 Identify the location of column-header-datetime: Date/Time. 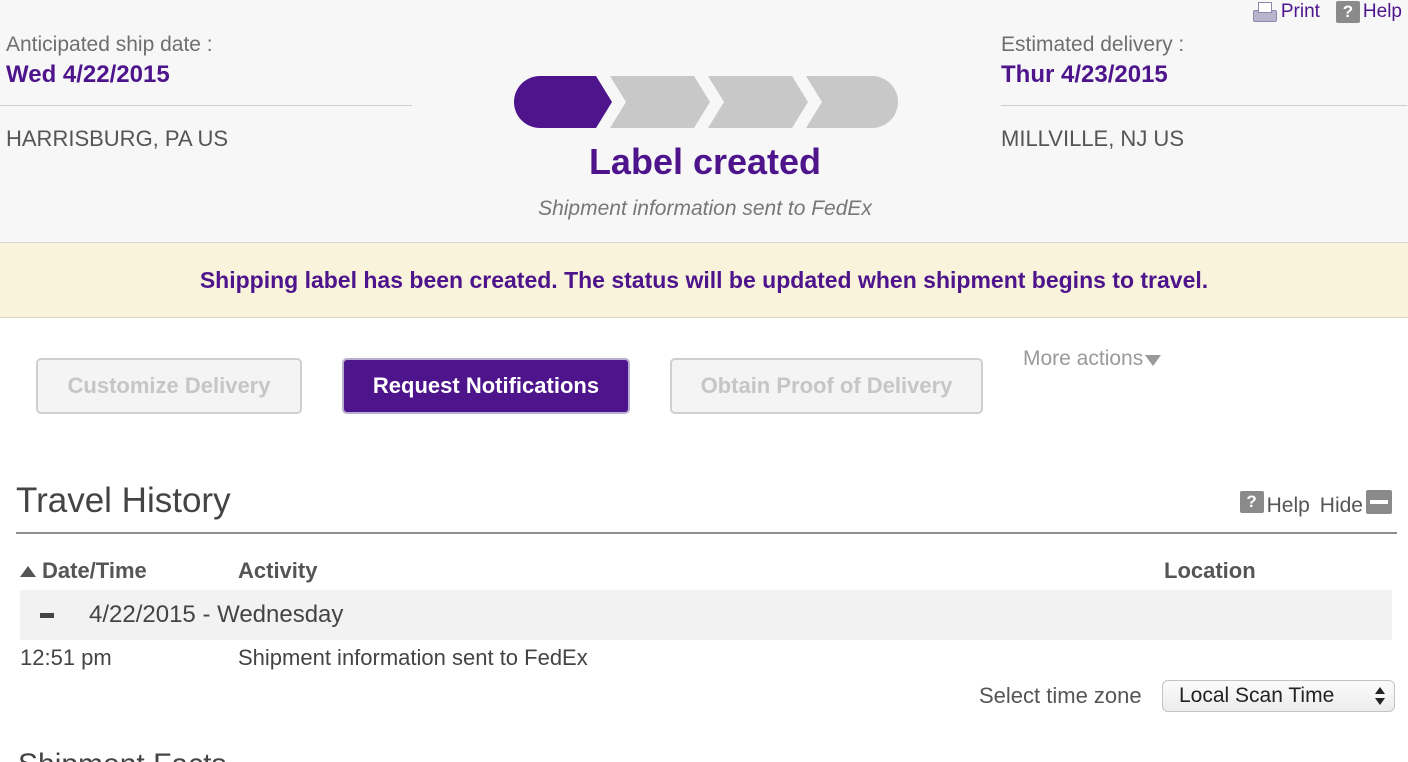
(83, 571).